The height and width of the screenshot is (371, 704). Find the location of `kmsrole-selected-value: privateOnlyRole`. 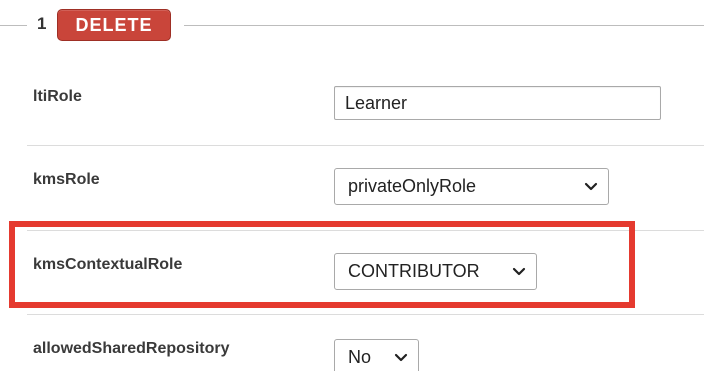

kmsrole-selected-value: privateOnlyRole is located at coordinates (412, 186).